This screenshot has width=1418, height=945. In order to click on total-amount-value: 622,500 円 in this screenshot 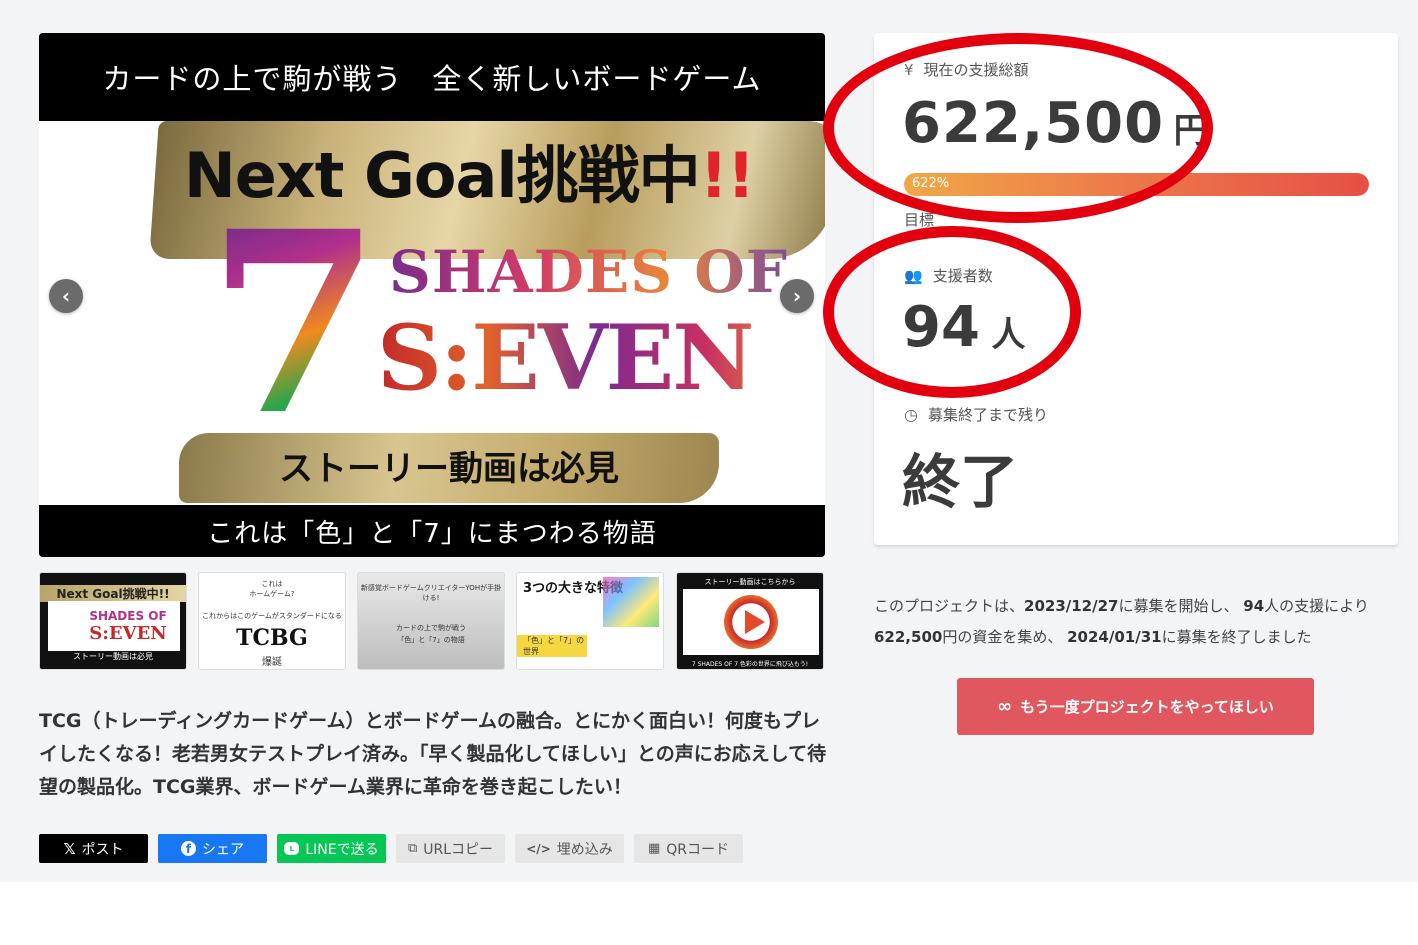, I will do `click(1055, 123)`.